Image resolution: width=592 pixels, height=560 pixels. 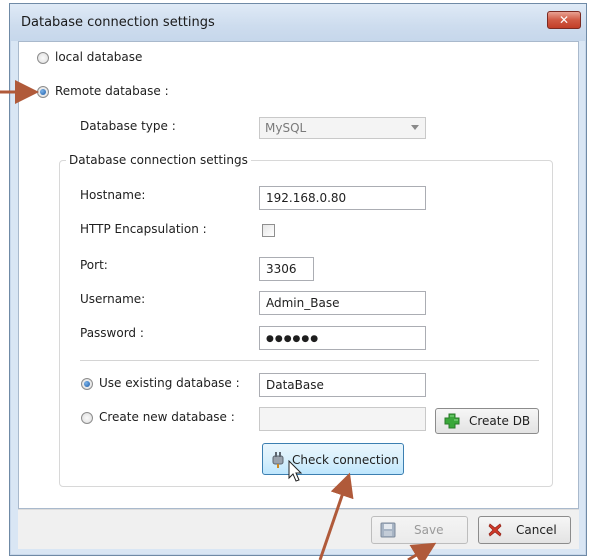 I want to click on arrow-check-connection, so click(x=336, y=516).